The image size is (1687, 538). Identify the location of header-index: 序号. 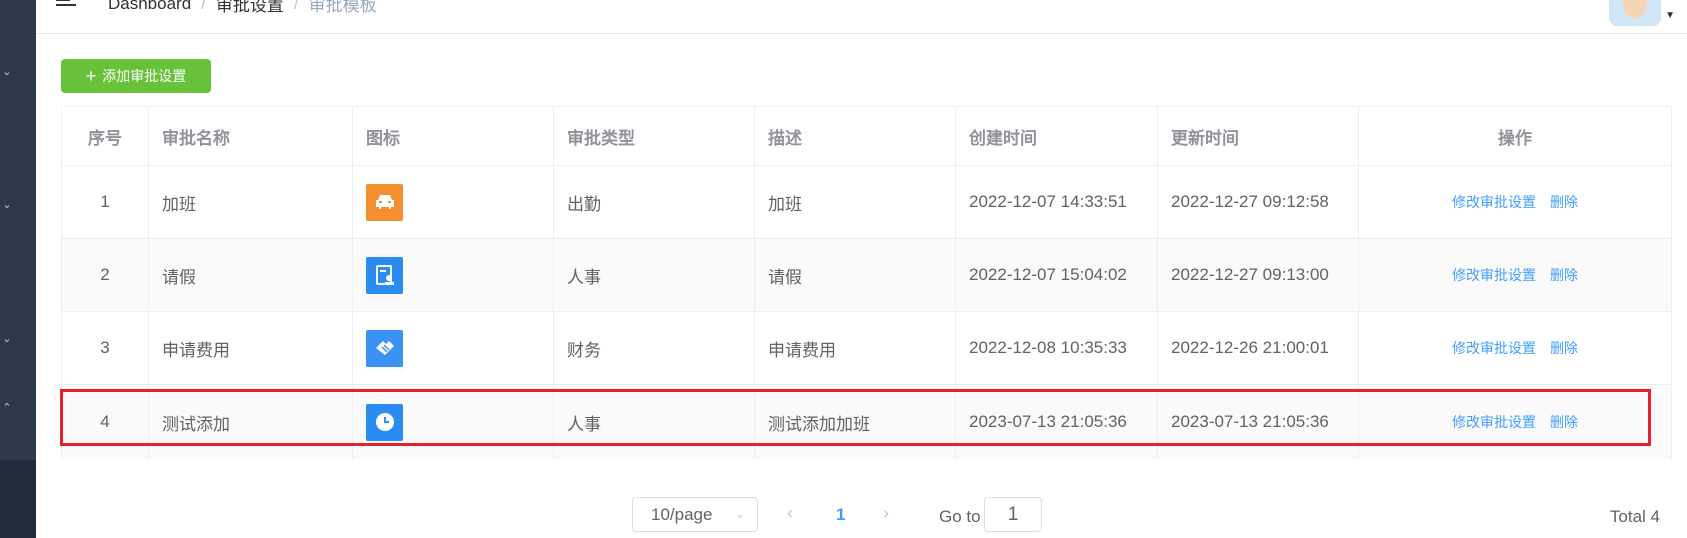
(105, 136).